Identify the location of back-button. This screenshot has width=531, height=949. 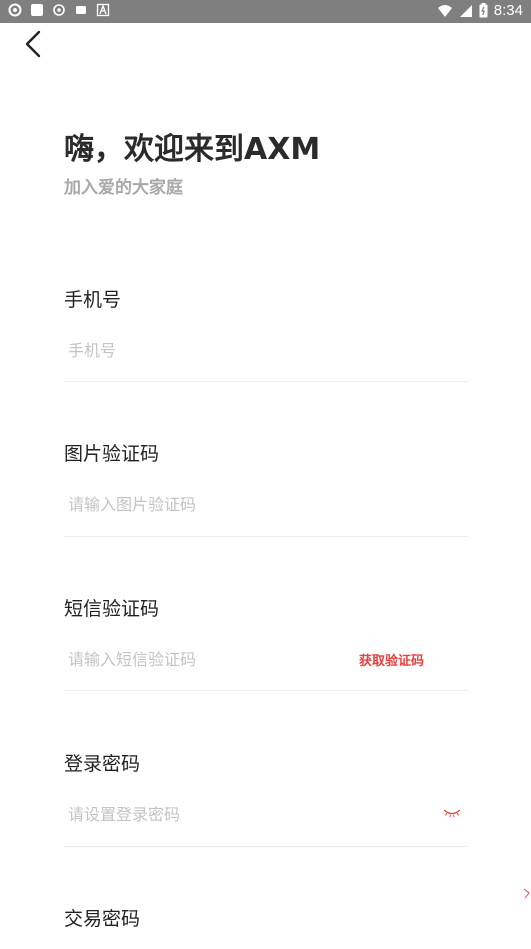
(35, 45).